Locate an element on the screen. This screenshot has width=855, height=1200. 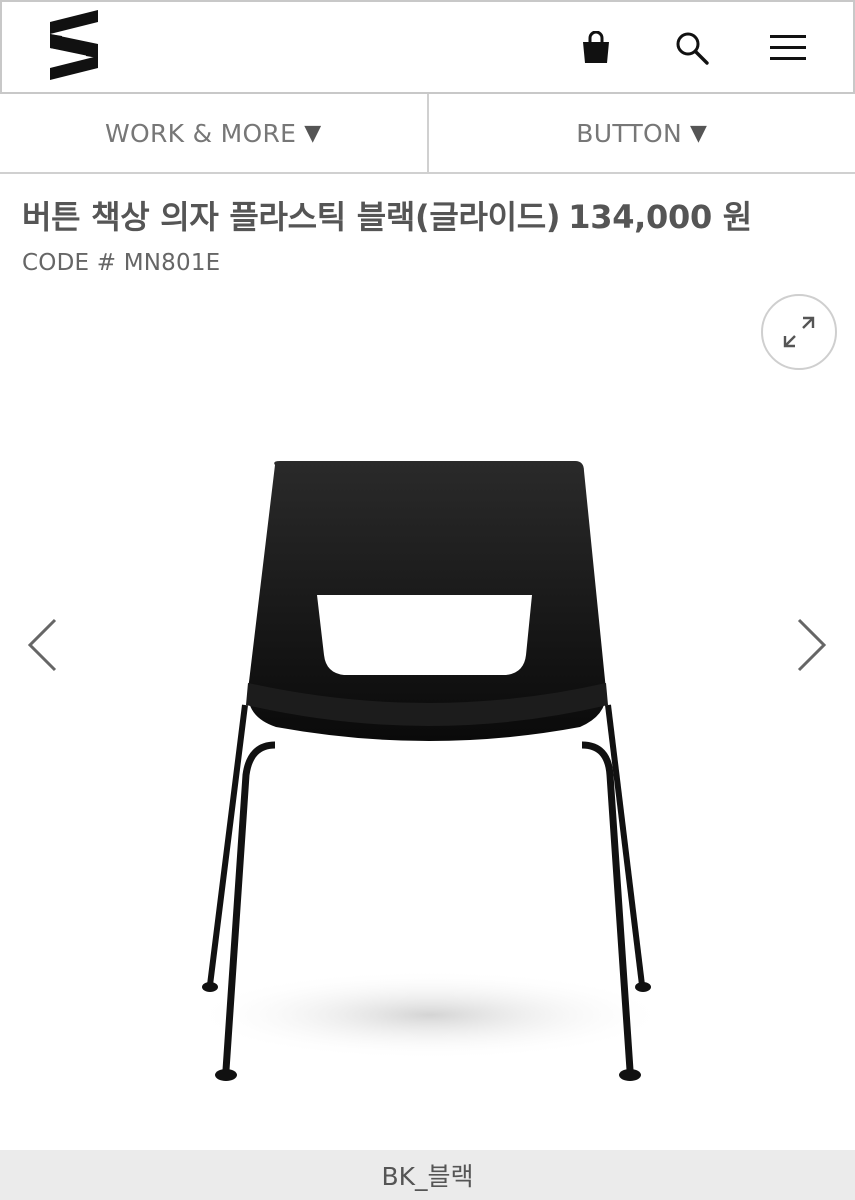
previous-image-button is located at coordinates (42, 645).